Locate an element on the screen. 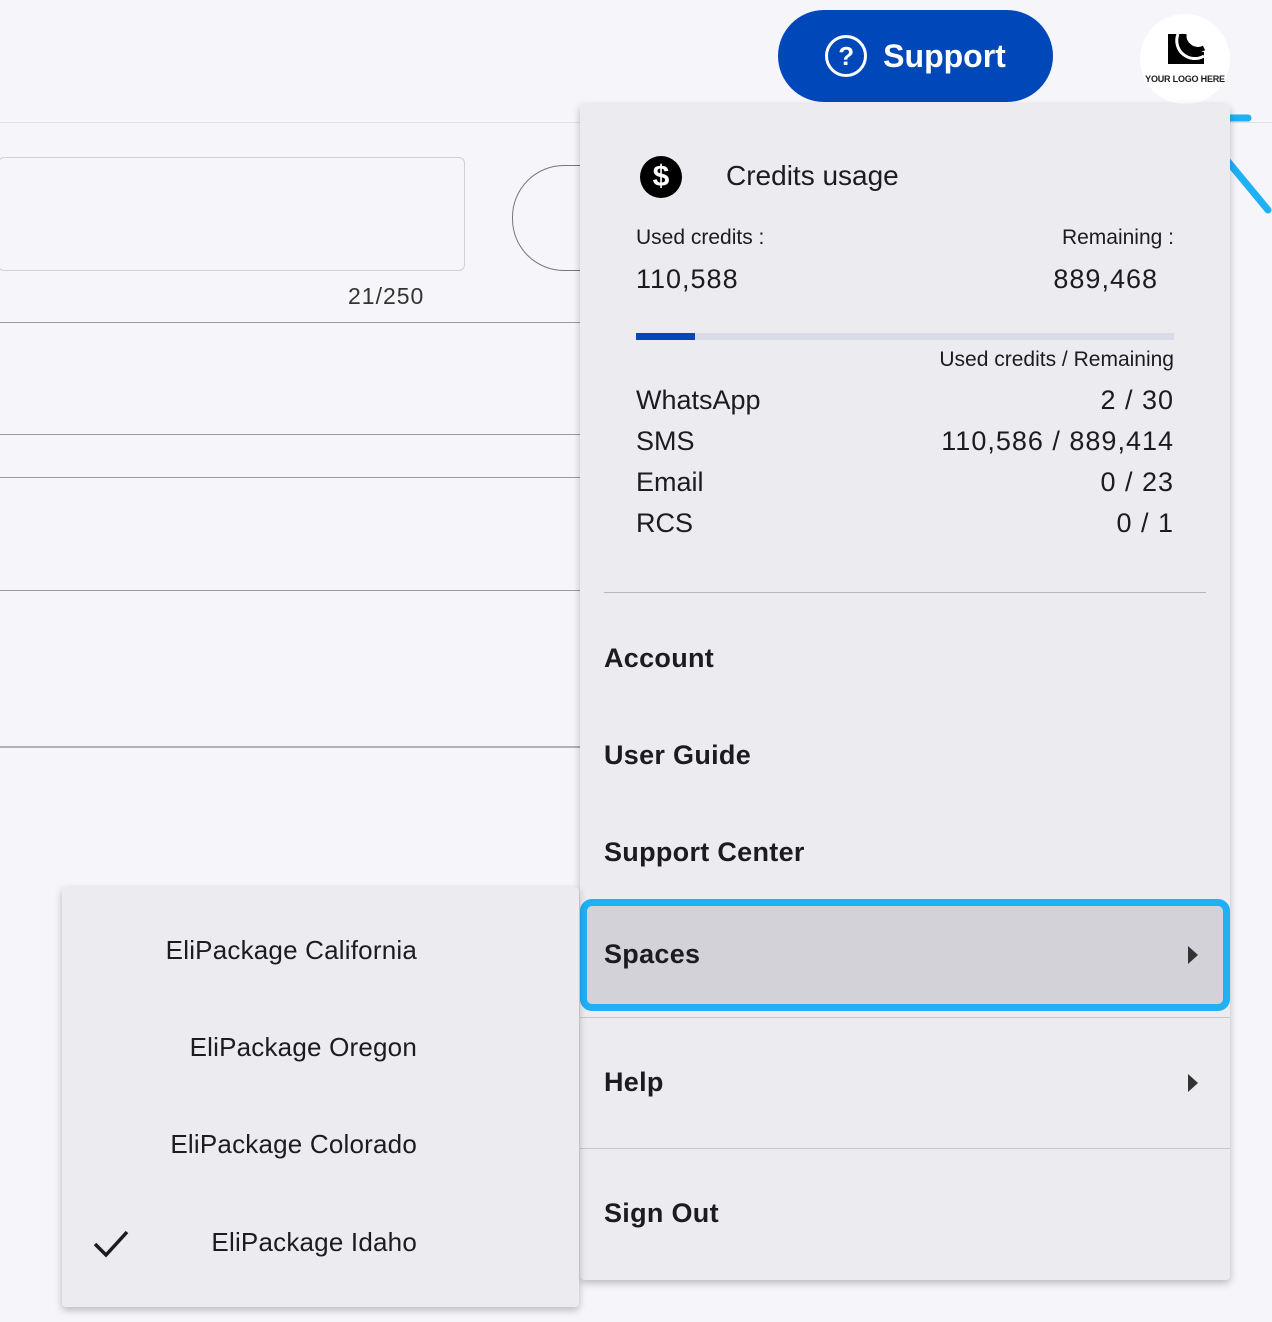 Image resolution: width=1272 pixels, height=1322 pixels. menu-item-support-center: Support Center is located at coordinates (704, 852).